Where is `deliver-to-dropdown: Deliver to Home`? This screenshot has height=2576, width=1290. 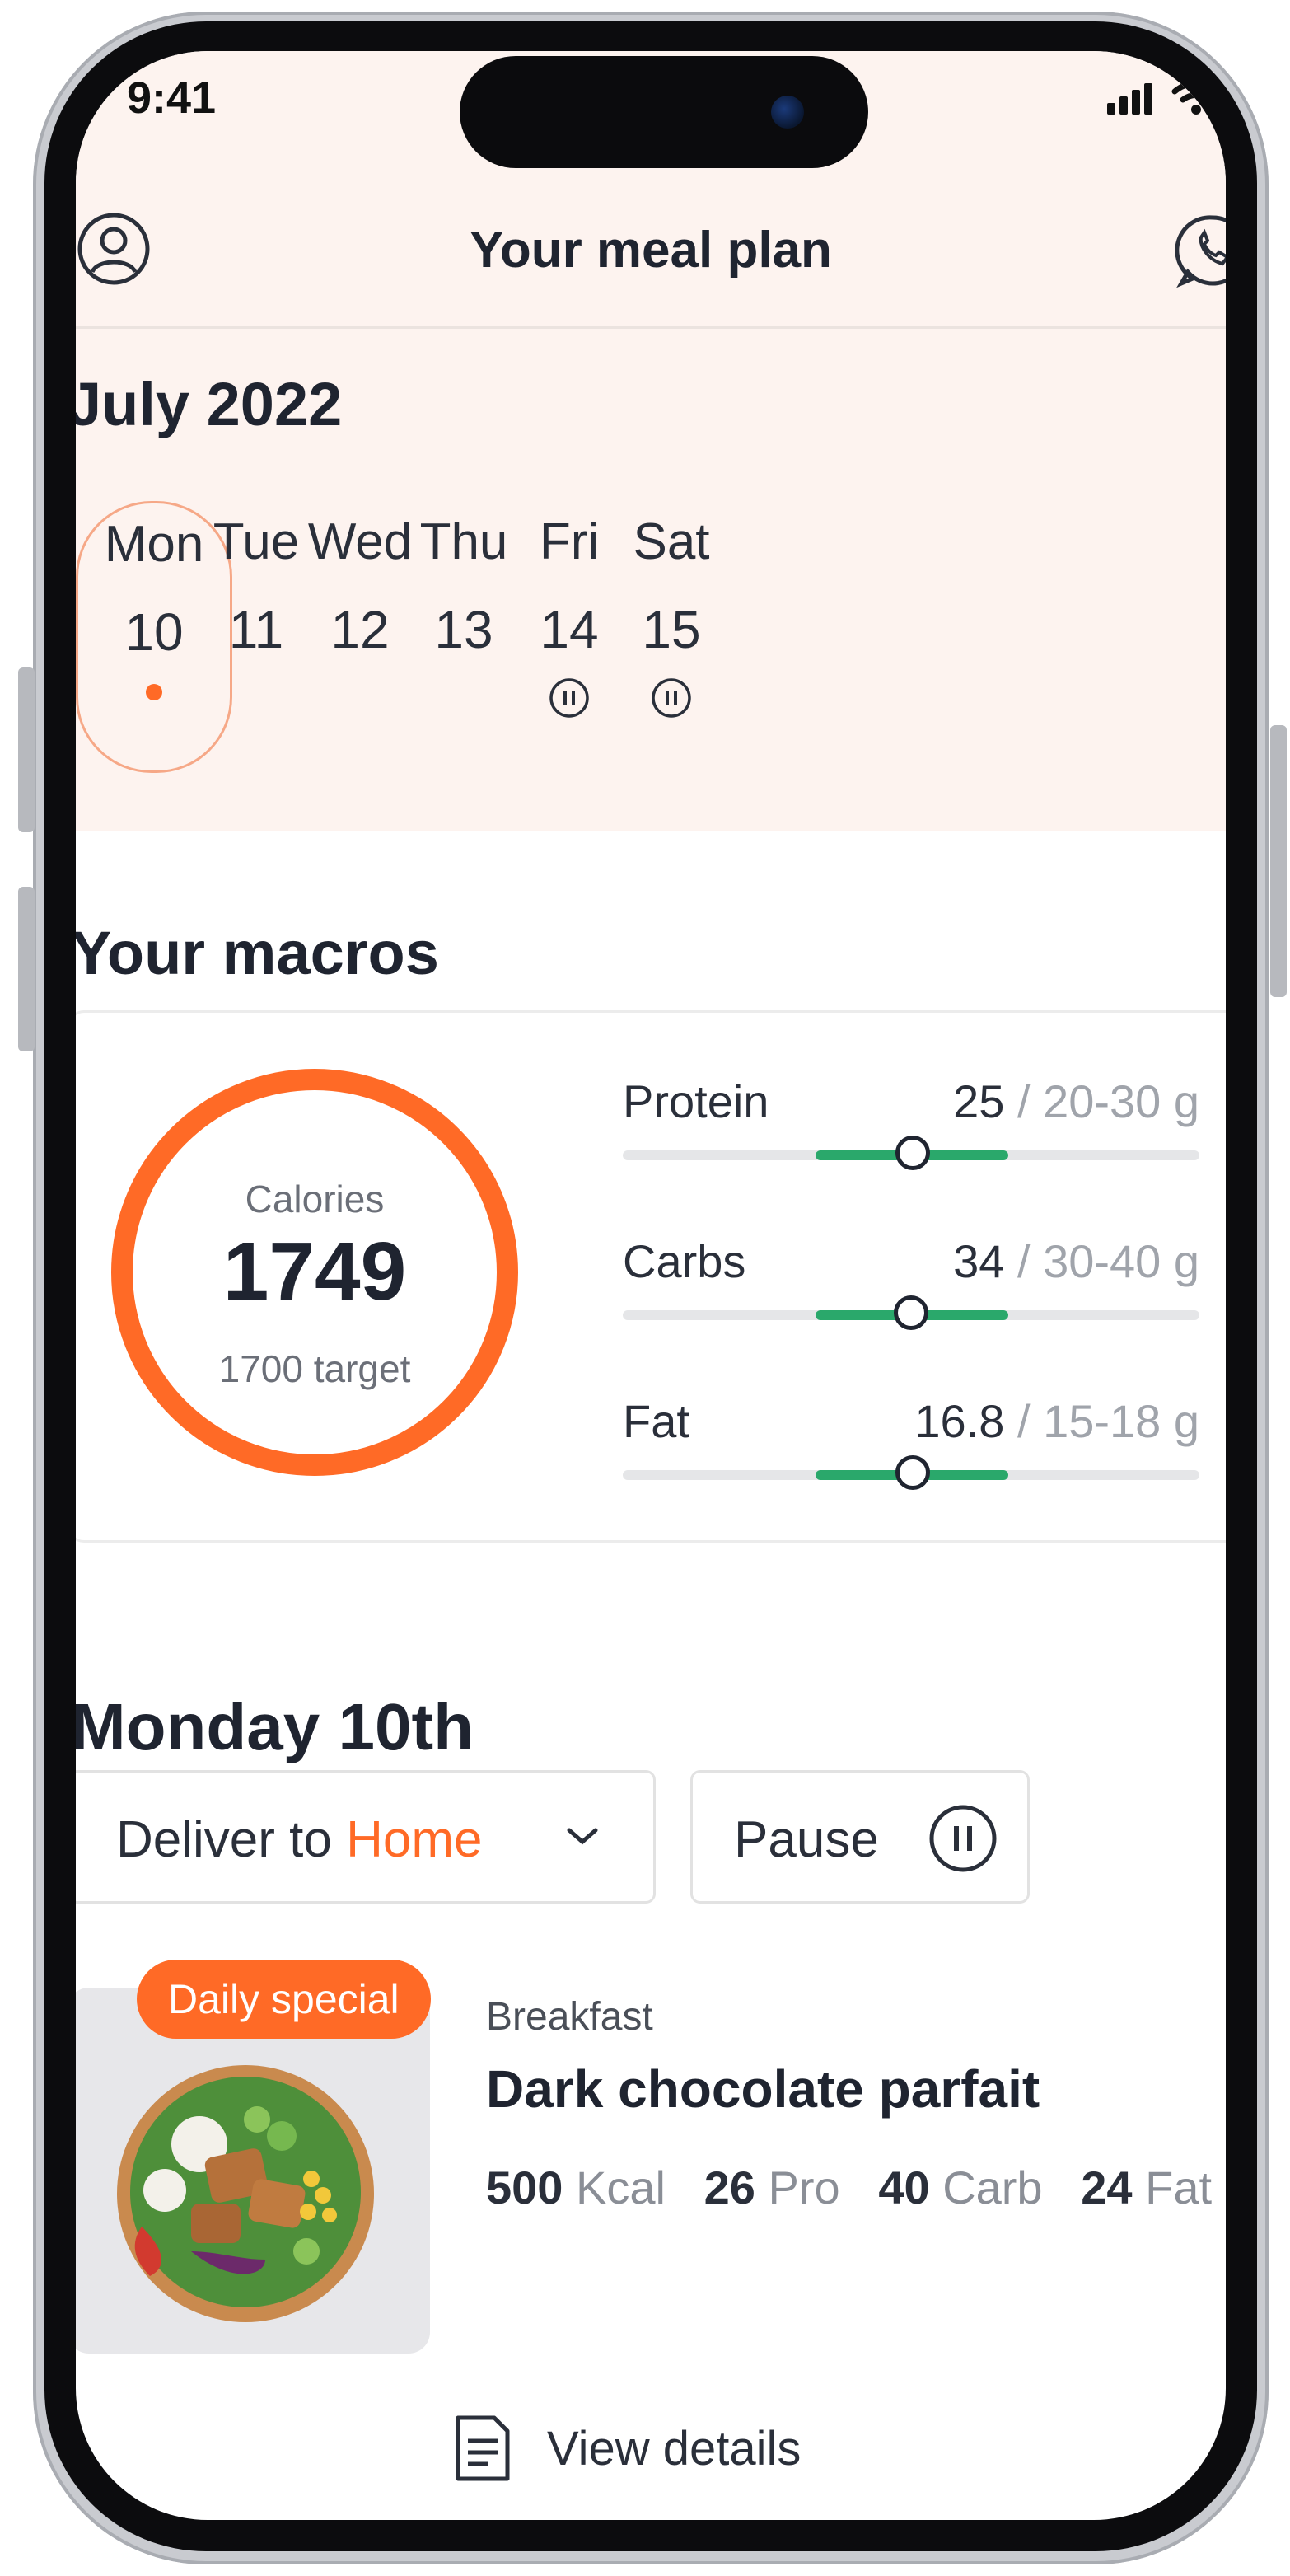
deliver-to-dropdown: Deliver to Home is located at coordinates (366, 1837).